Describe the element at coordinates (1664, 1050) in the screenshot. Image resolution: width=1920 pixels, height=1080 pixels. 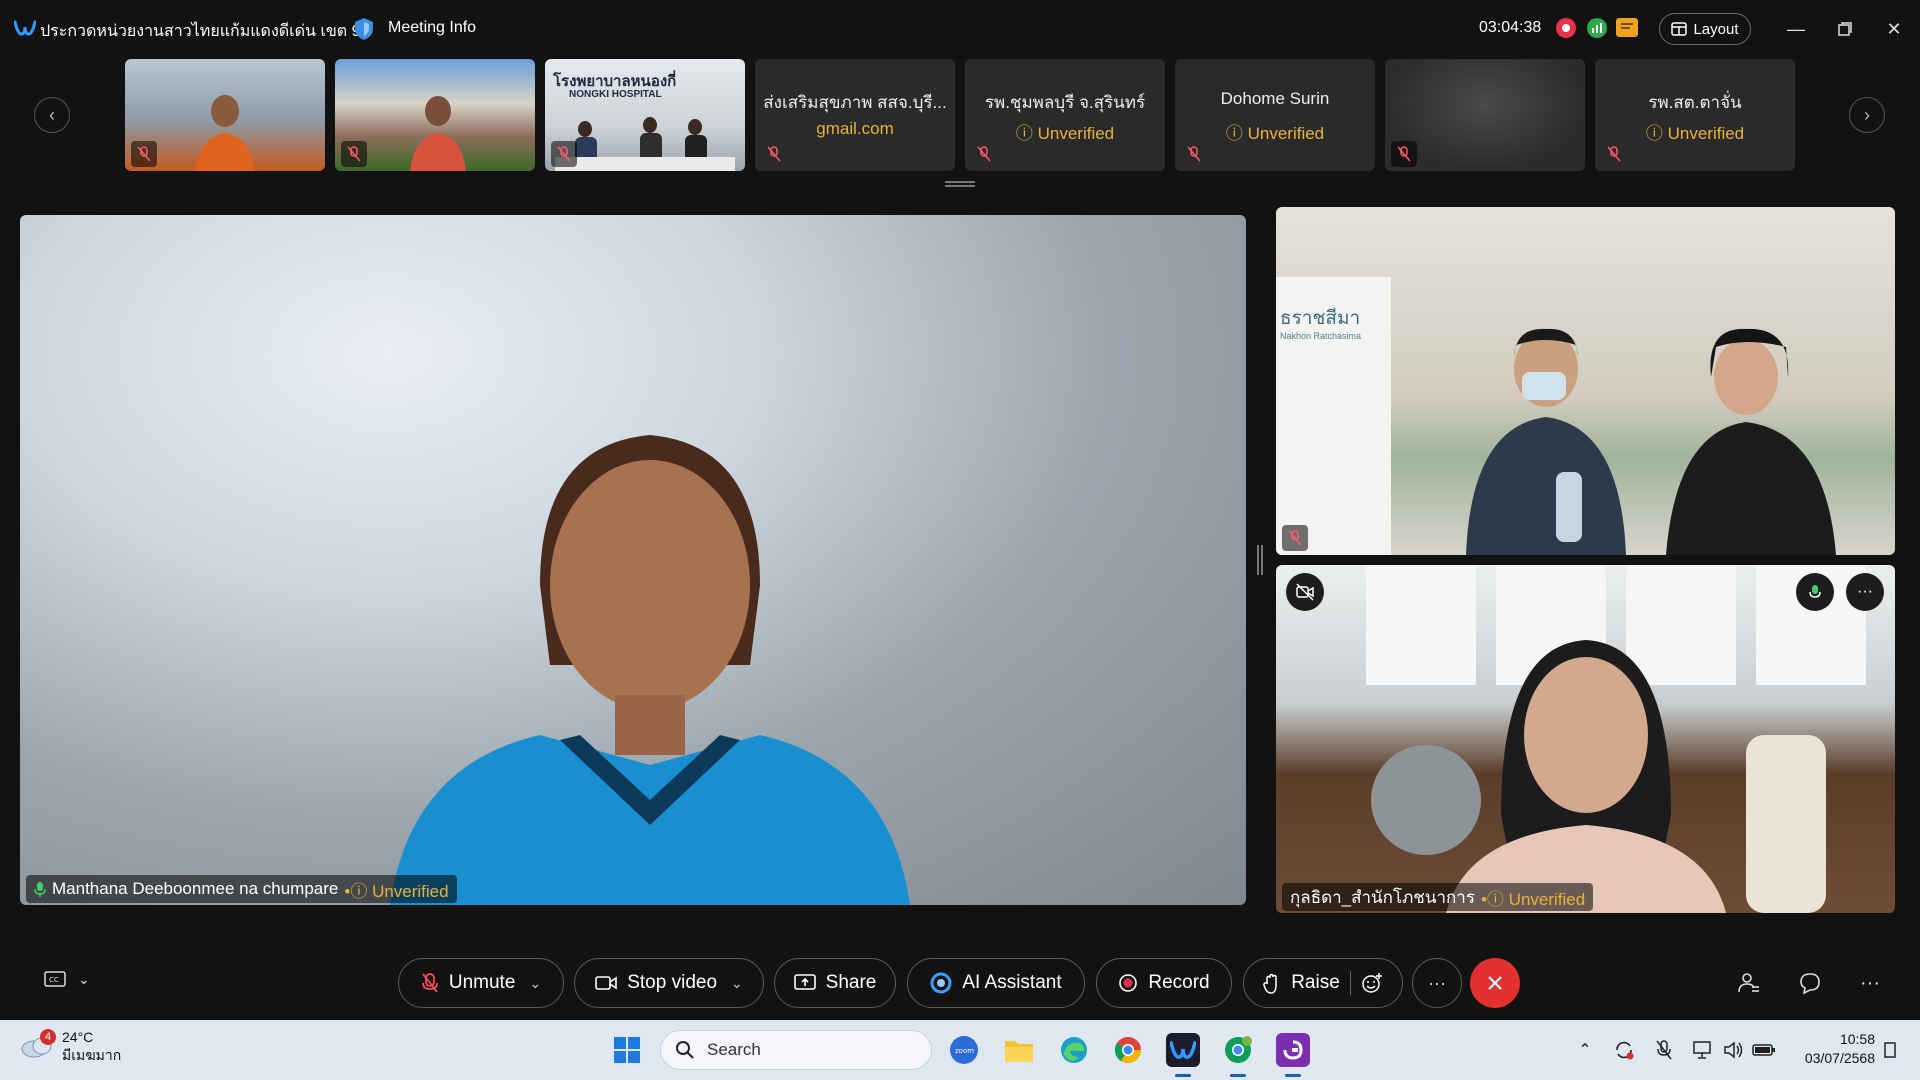
I see `mic-muted-tray-icon` at that location.